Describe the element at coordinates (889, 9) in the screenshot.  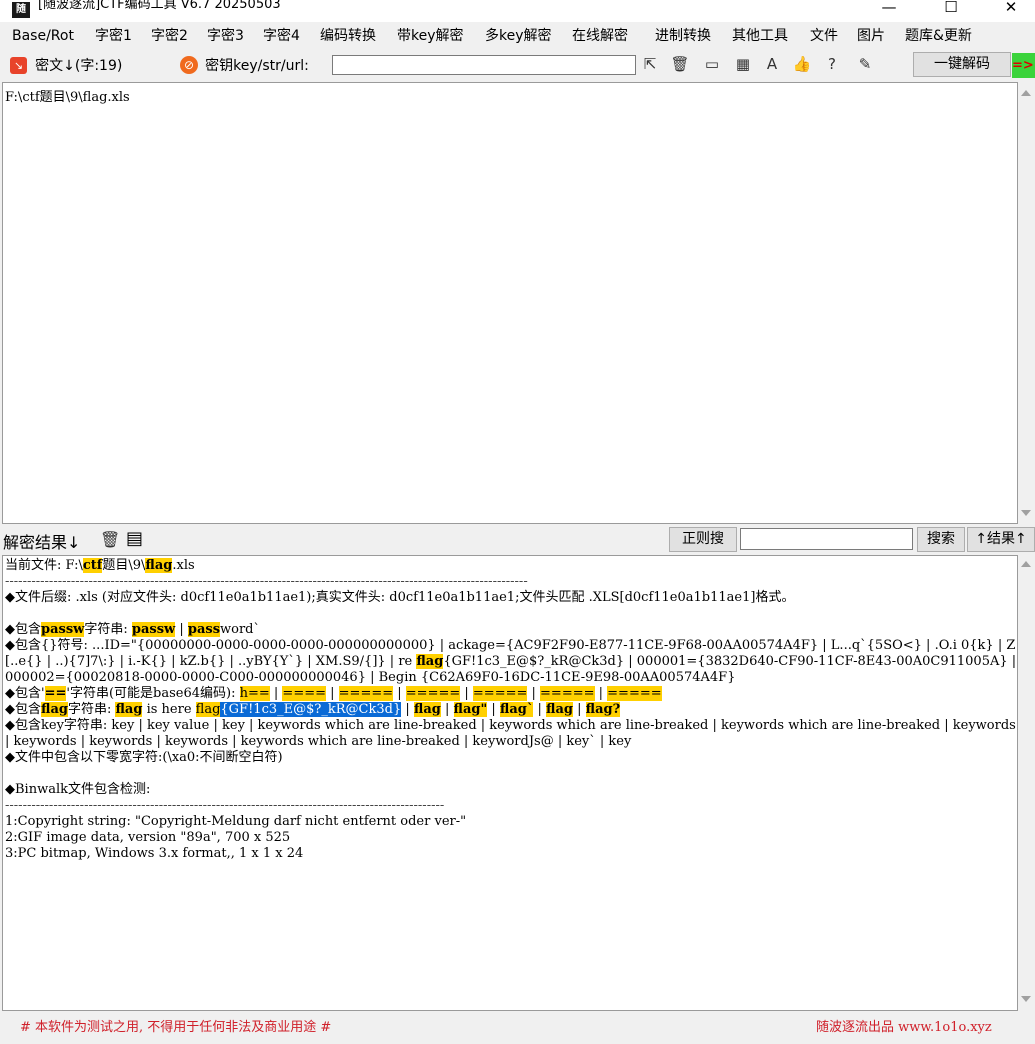
I see `minimize-button: —` at that location.